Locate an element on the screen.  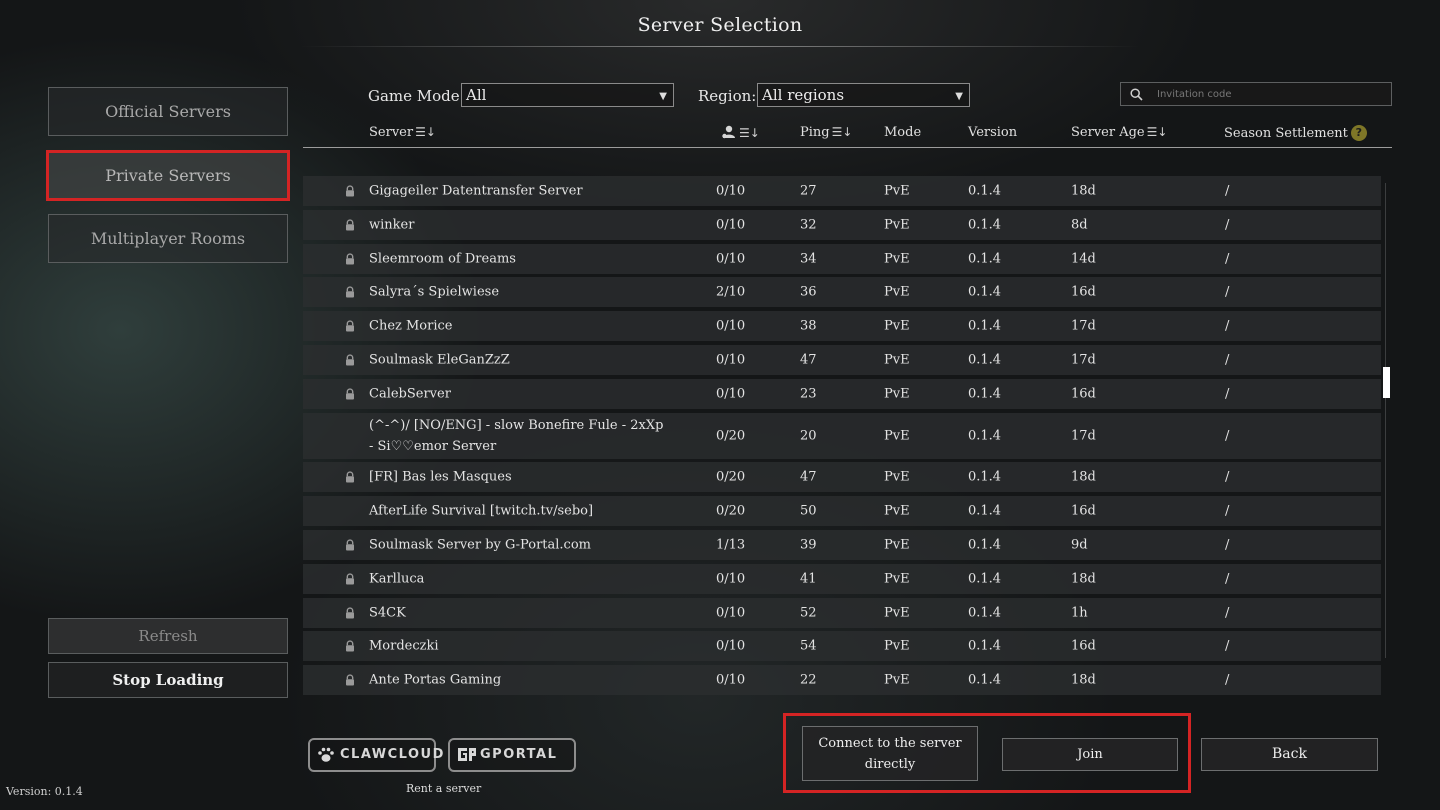
server-name: [FR] Bas les Masques is located at coordinates (440, 477).